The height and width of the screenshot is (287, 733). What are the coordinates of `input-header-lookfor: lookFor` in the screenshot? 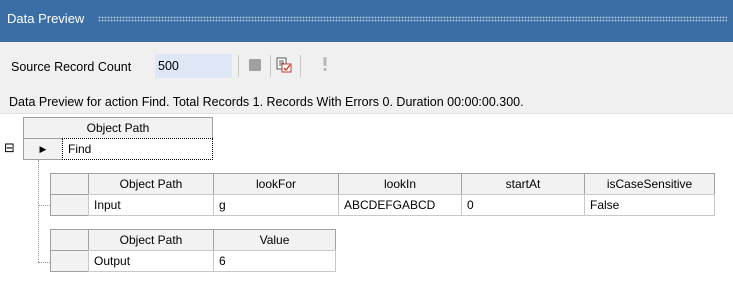 It's located at (276, 184).